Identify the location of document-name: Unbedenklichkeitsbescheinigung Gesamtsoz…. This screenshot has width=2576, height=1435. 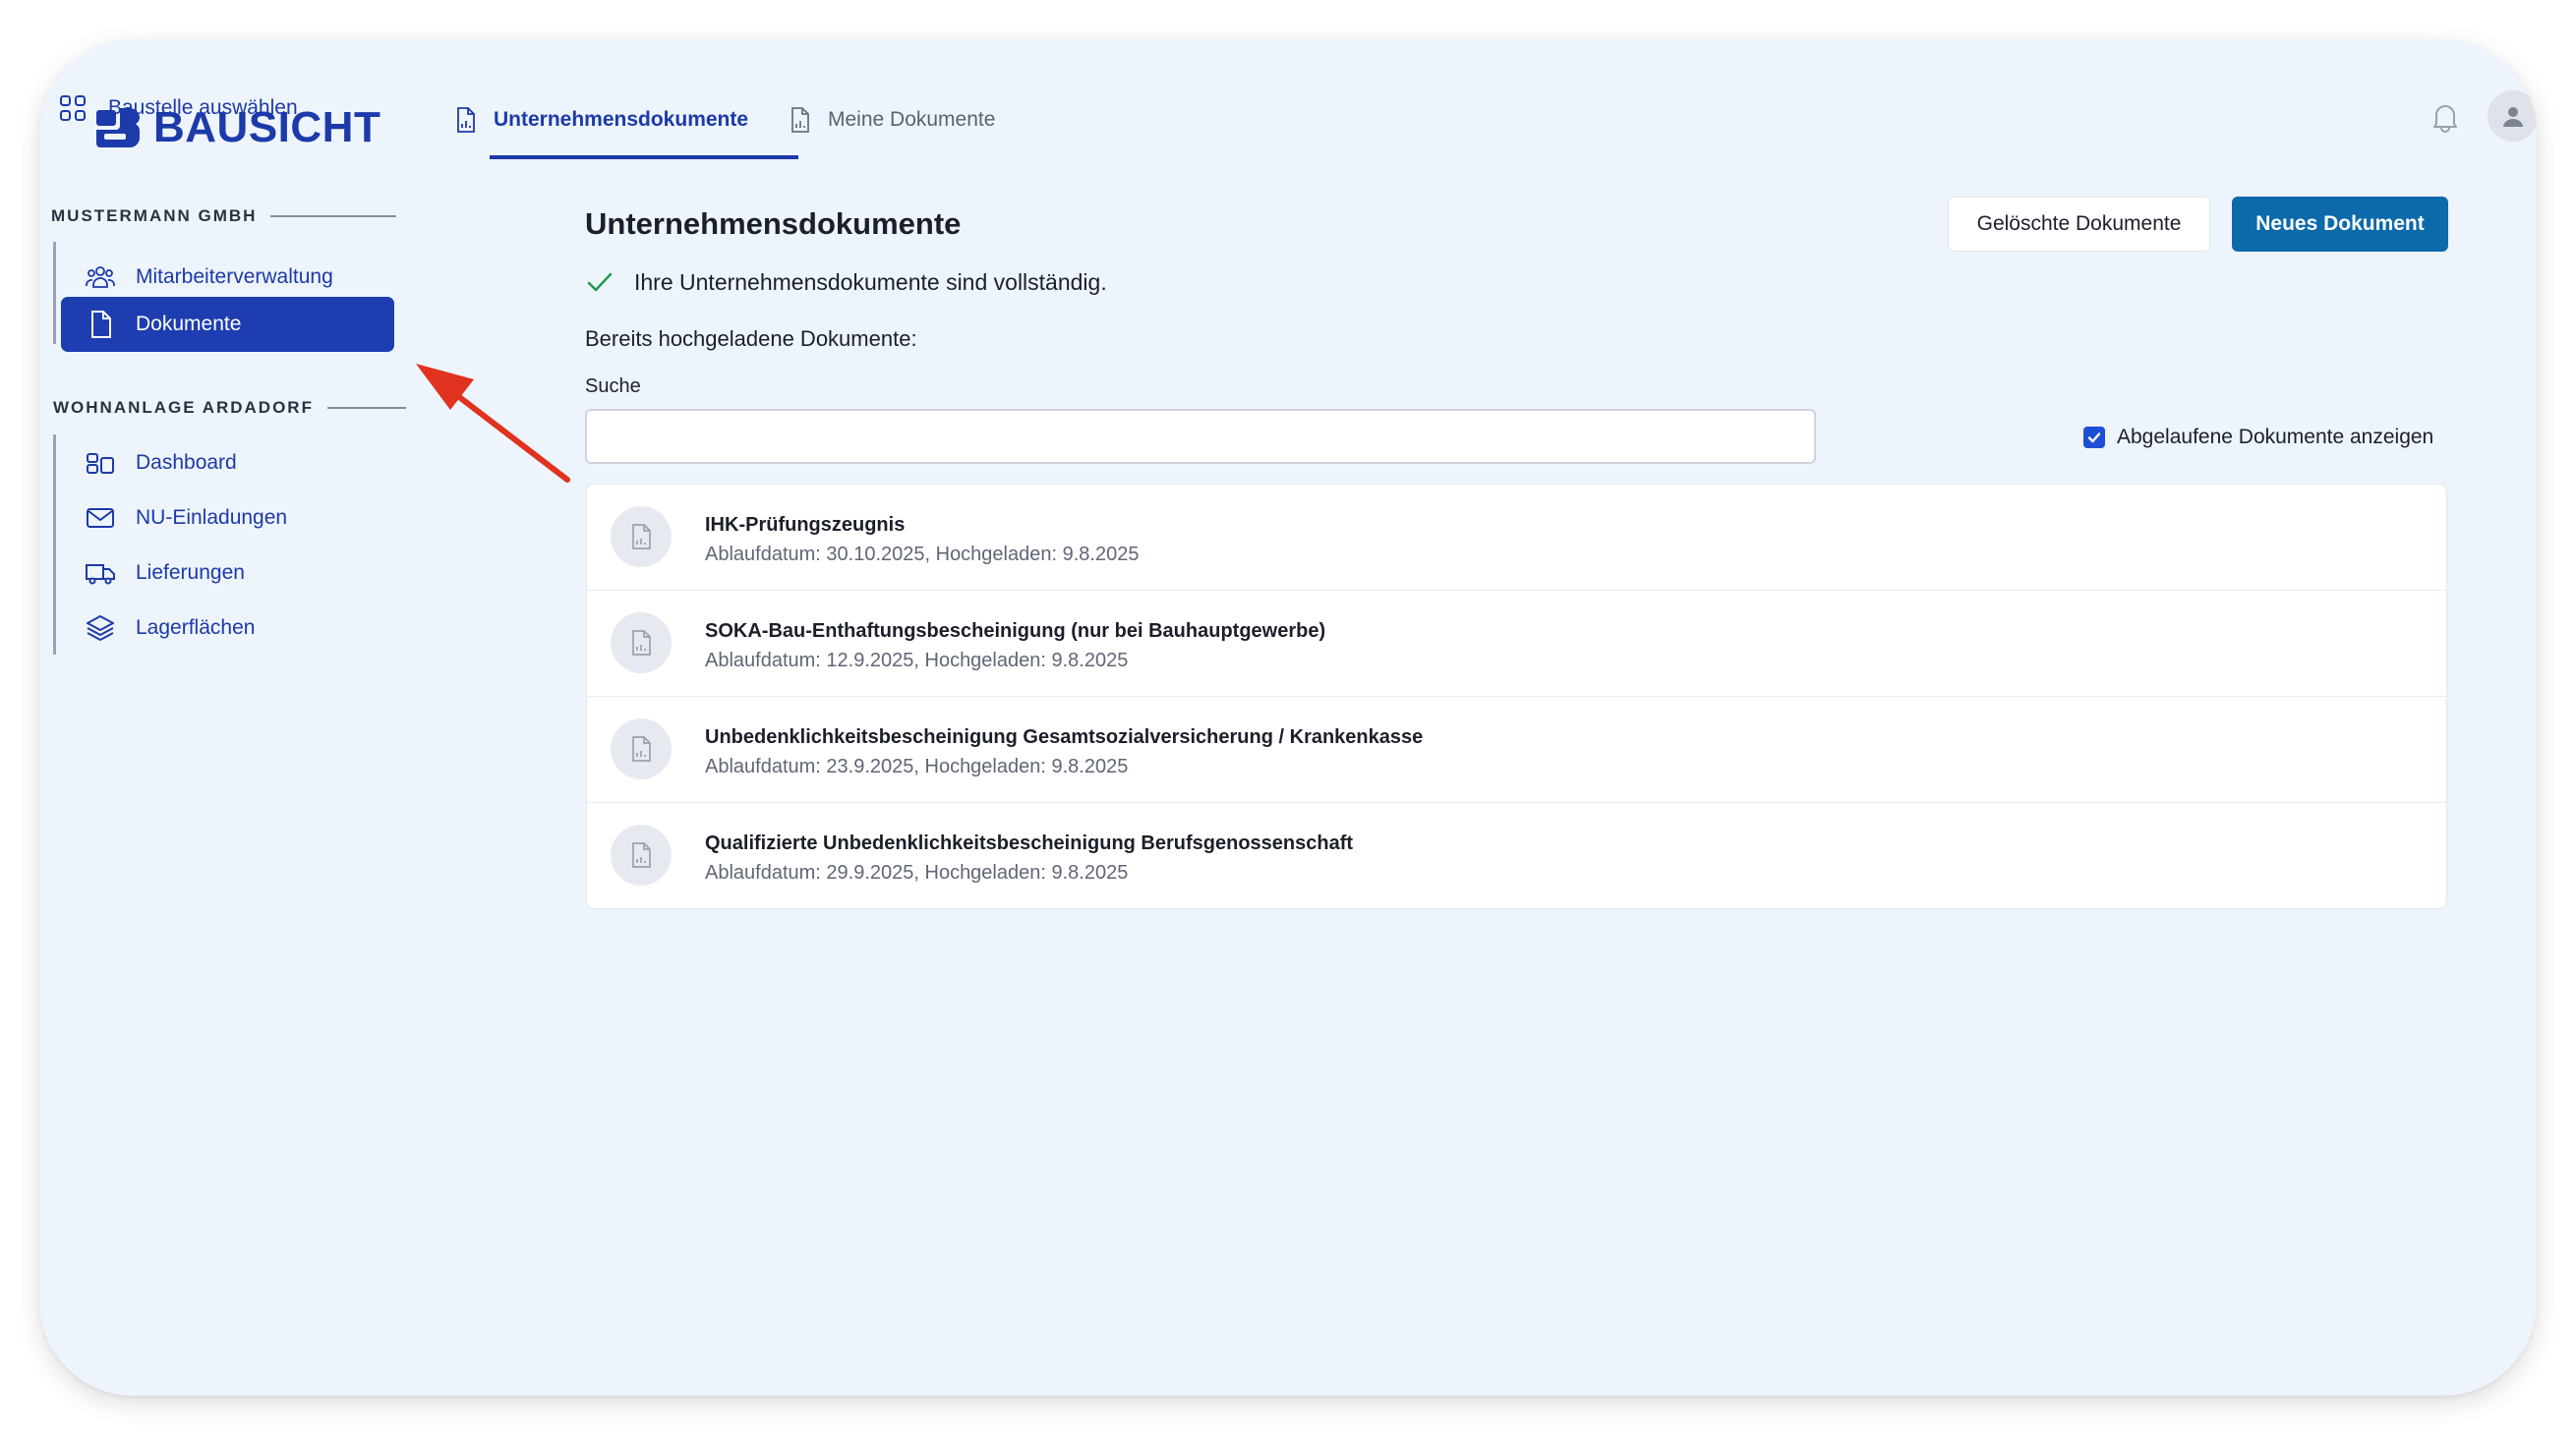
(1064, 737).